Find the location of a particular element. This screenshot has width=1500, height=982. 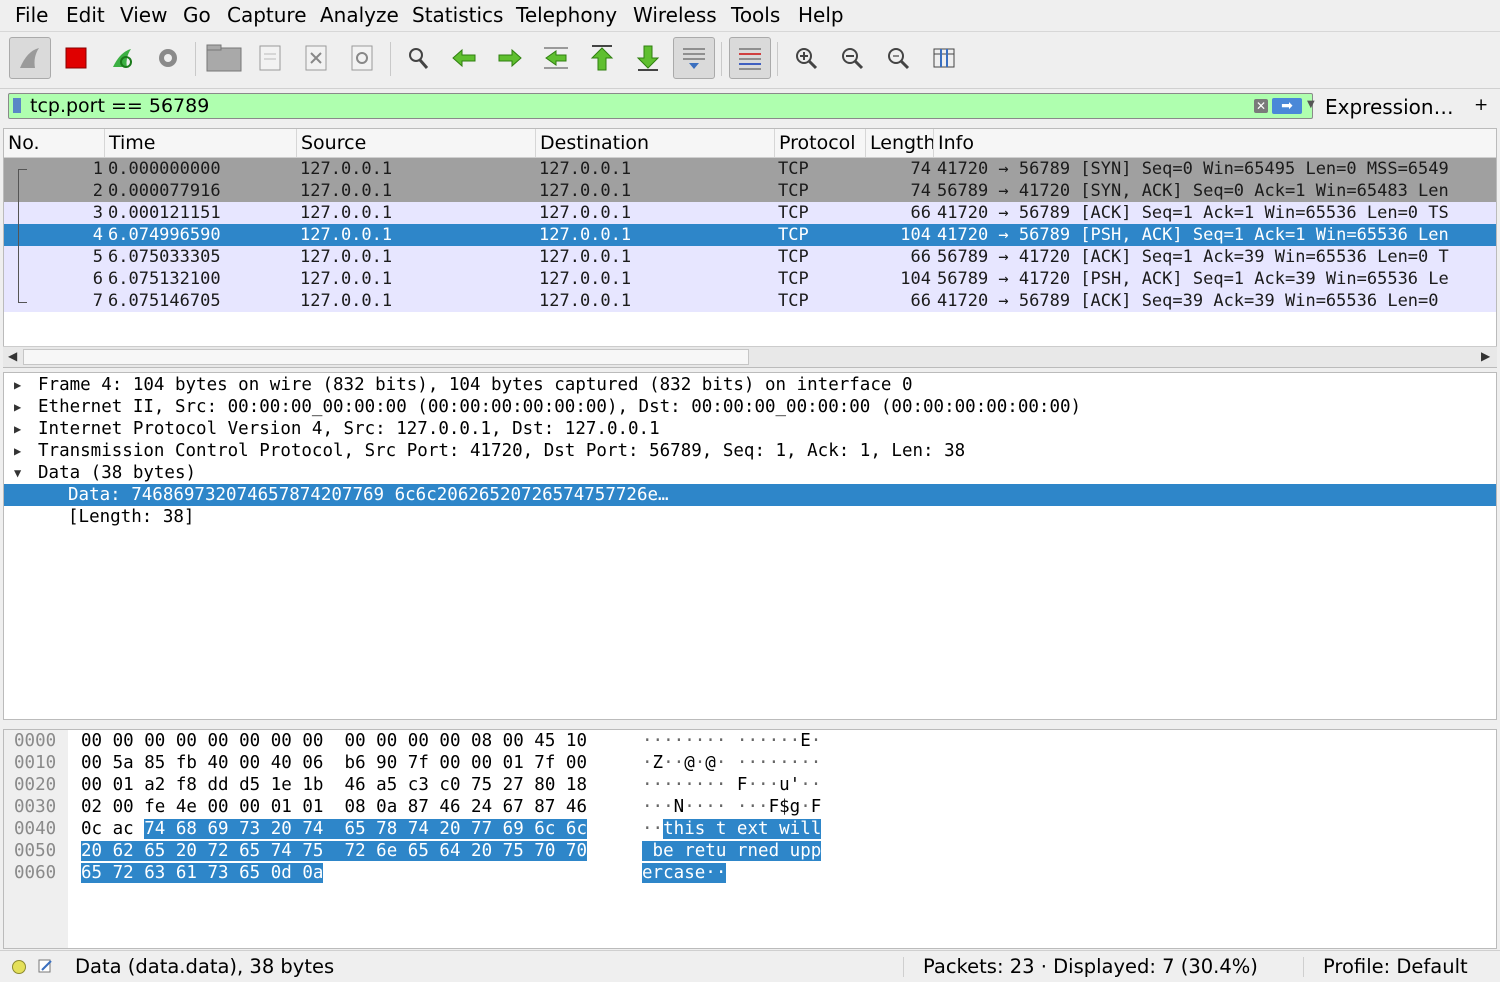

menu-wireless: Wireless is located at coordinates (675, 15).